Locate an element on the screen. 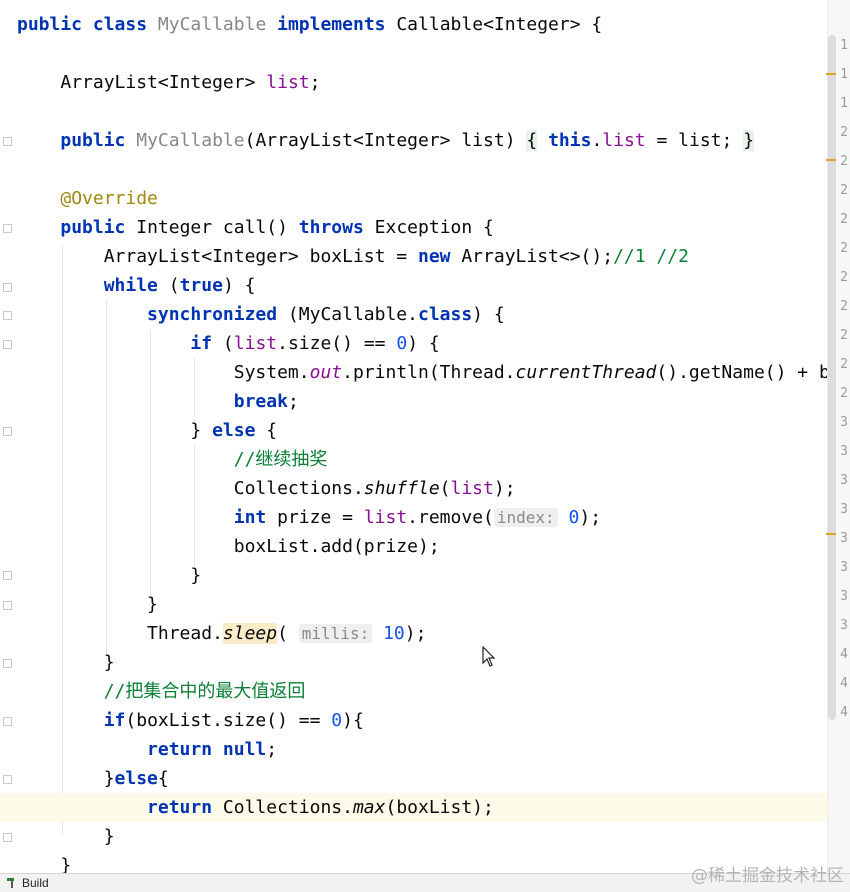 The width and height of the screenshot is (850, 892). code-line-annotation: @Override is located at coordinates (87, 198).